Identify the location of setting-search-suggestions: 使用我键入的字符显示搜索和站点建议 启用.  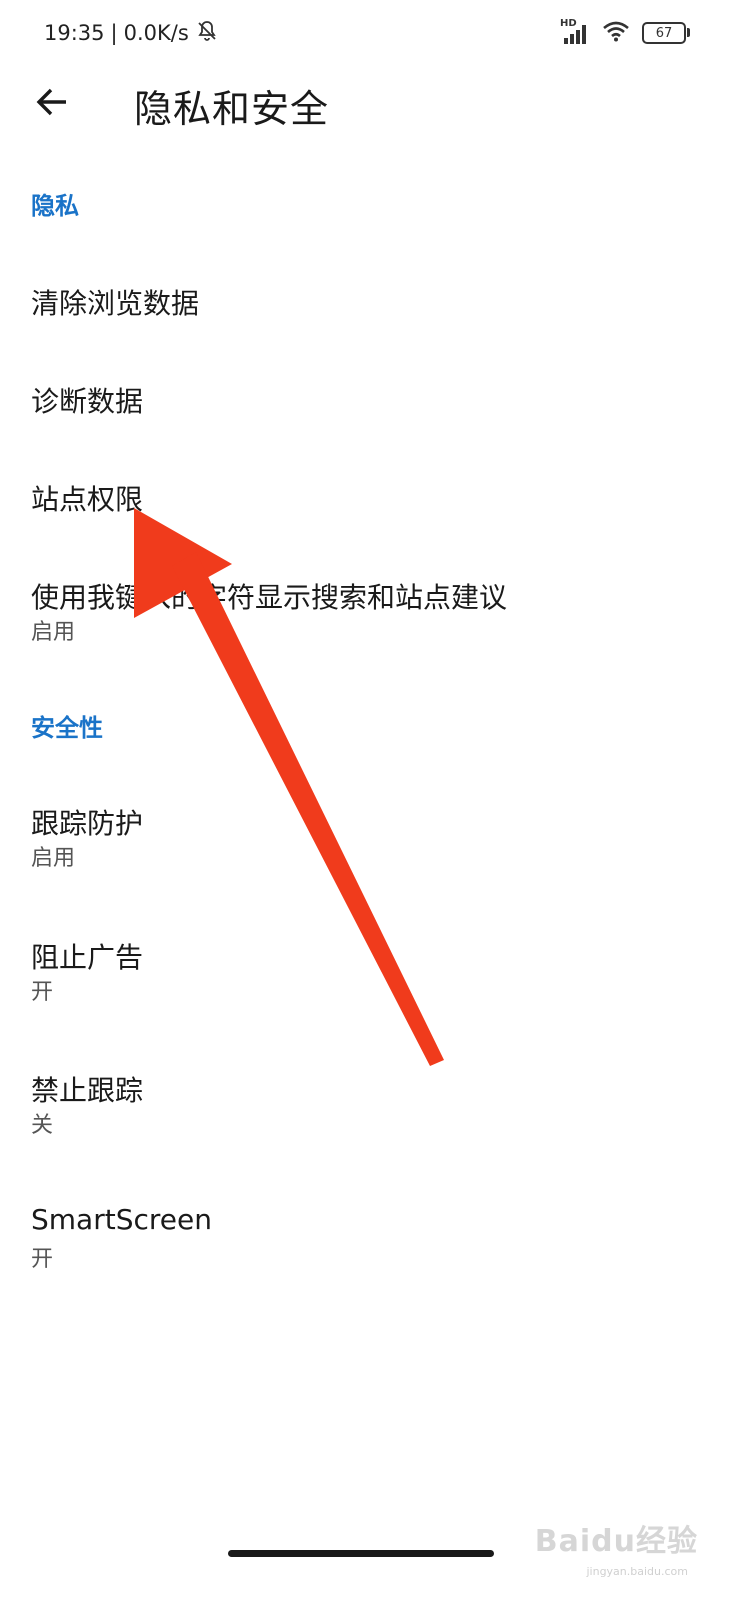
(369, 616).